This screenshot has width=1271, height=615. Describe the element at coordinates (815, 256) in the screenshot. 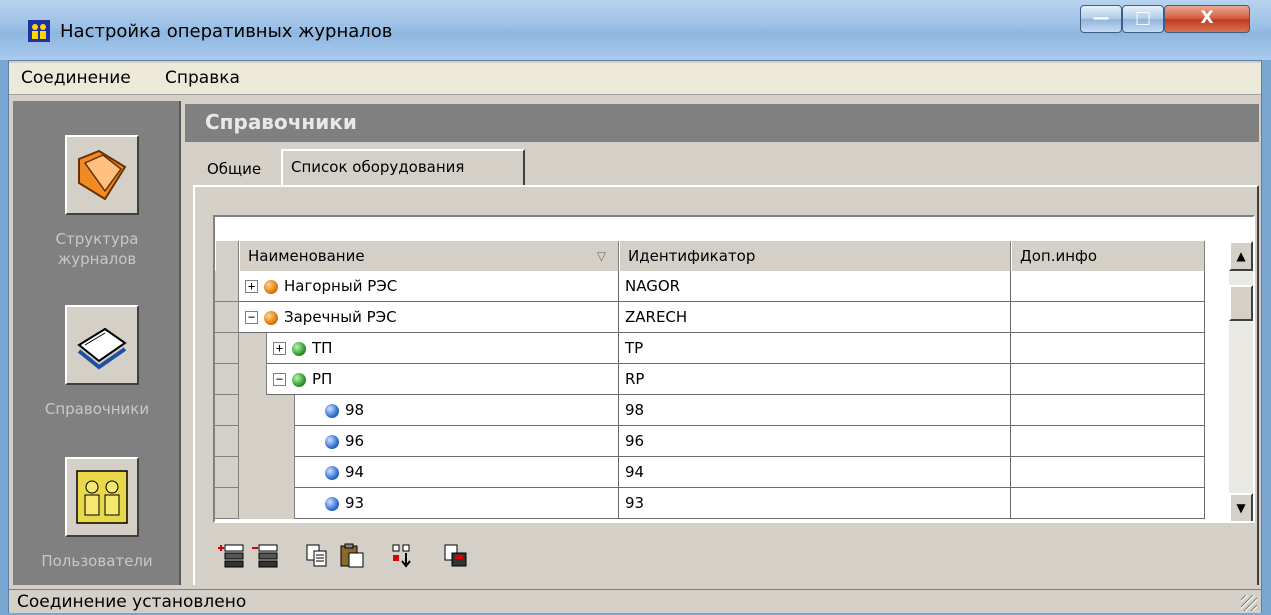

I see `column-header-id: Идентификатор` at that location.